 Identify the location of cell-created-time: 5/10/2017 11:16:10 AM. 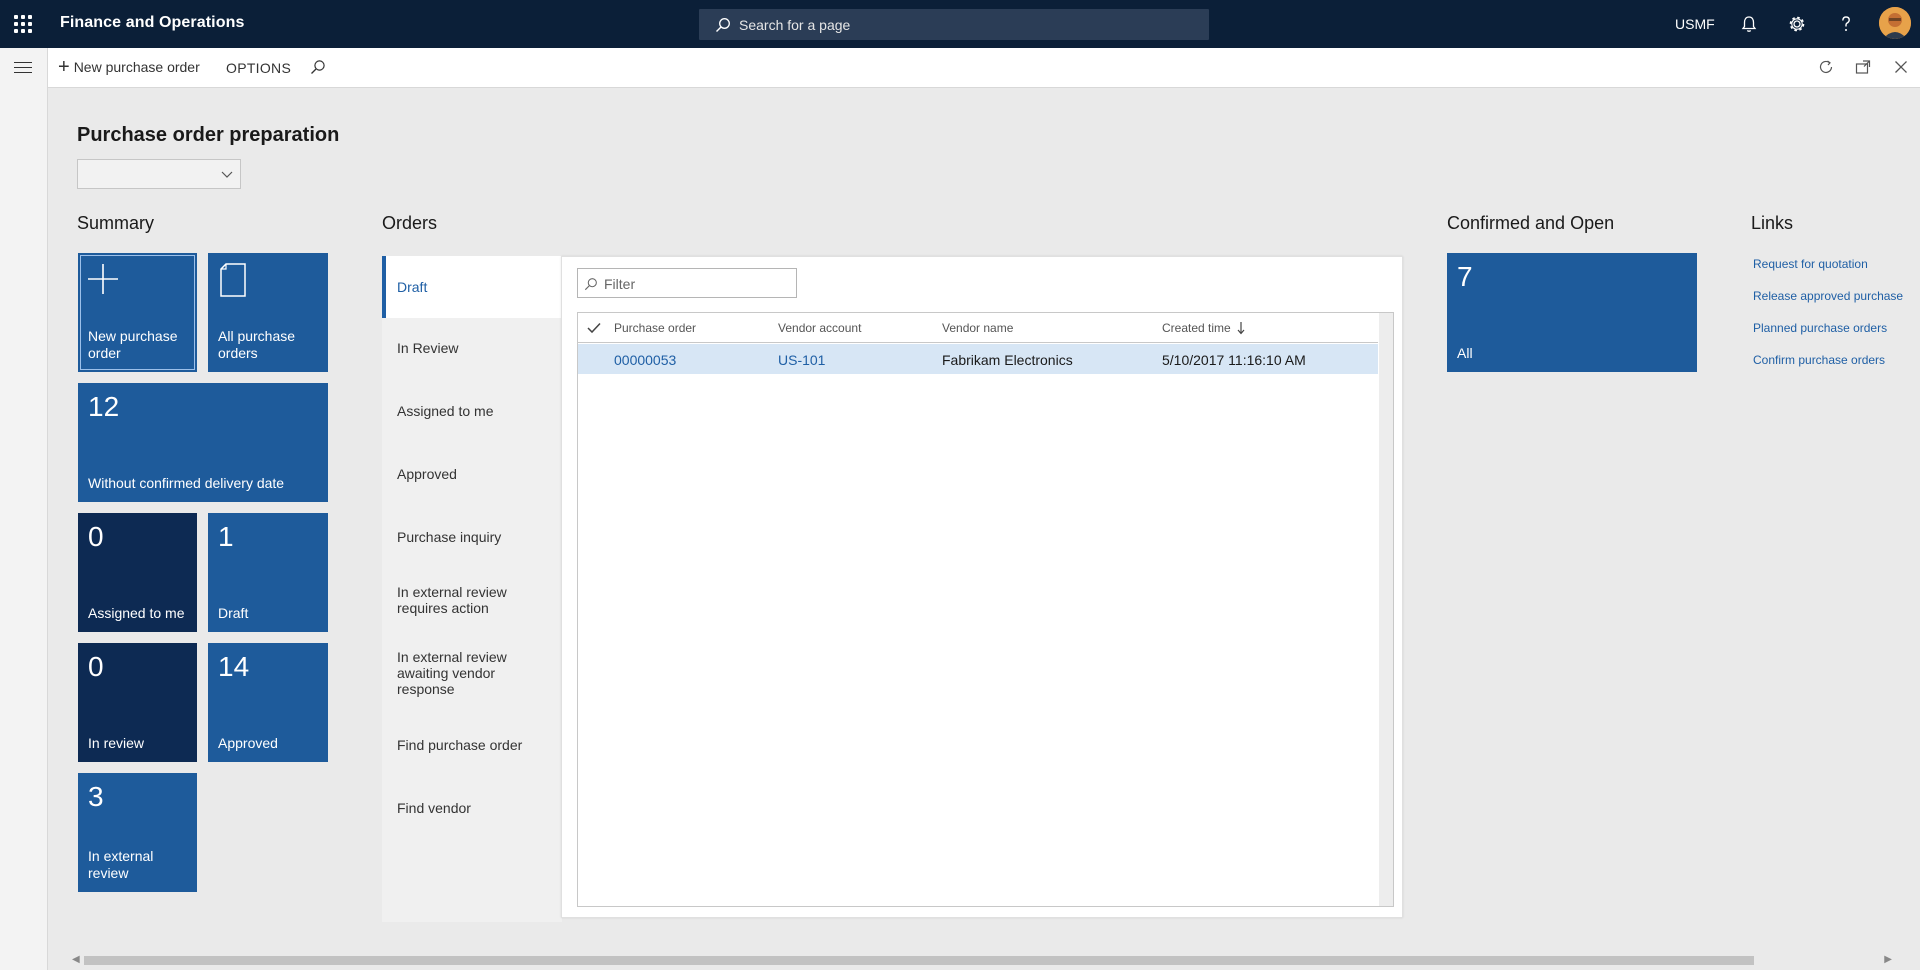
(1234, 360).